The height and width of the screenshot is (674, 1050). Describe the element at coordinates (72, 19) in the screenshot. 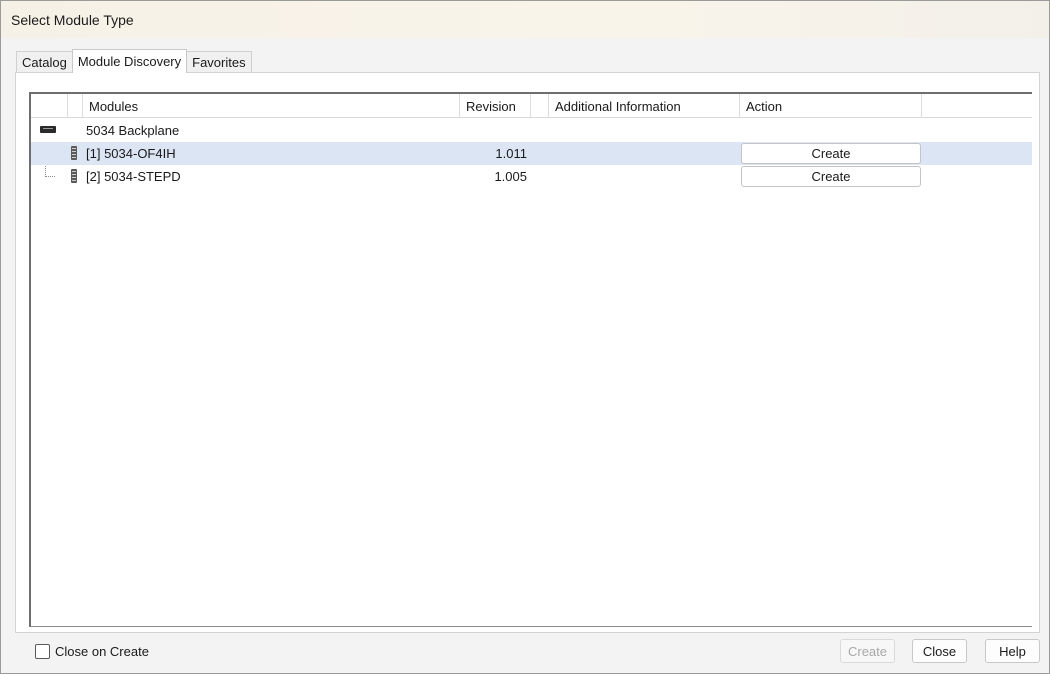

I see `window-title: Select Module Type` at that location.